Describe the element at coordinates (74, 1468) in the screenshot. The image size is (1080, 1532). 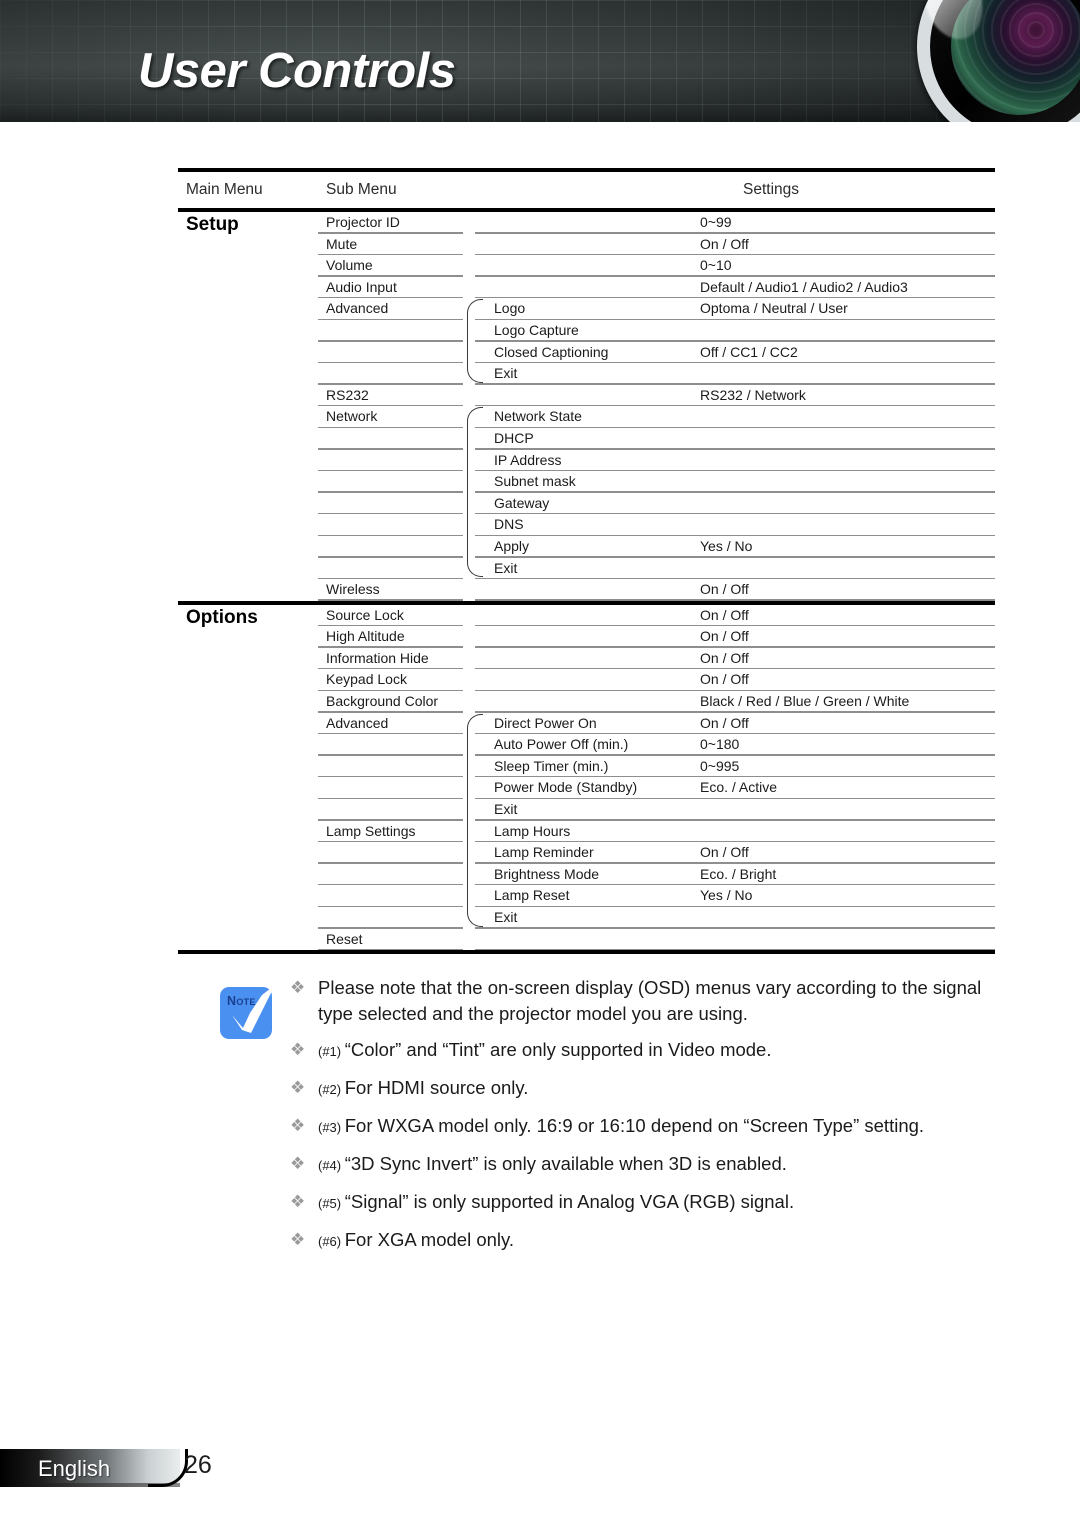
I see `footer-language-label: English` at that location.